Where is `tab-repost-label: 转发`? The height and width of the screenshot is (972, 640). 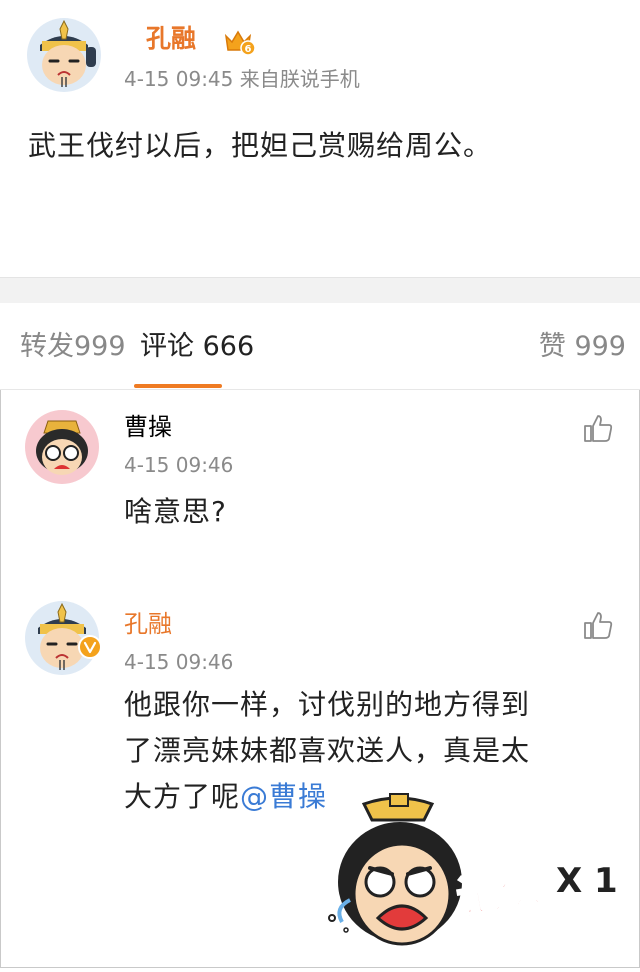
tab-repost-label: 转发 is located at coordinates (47, 346).